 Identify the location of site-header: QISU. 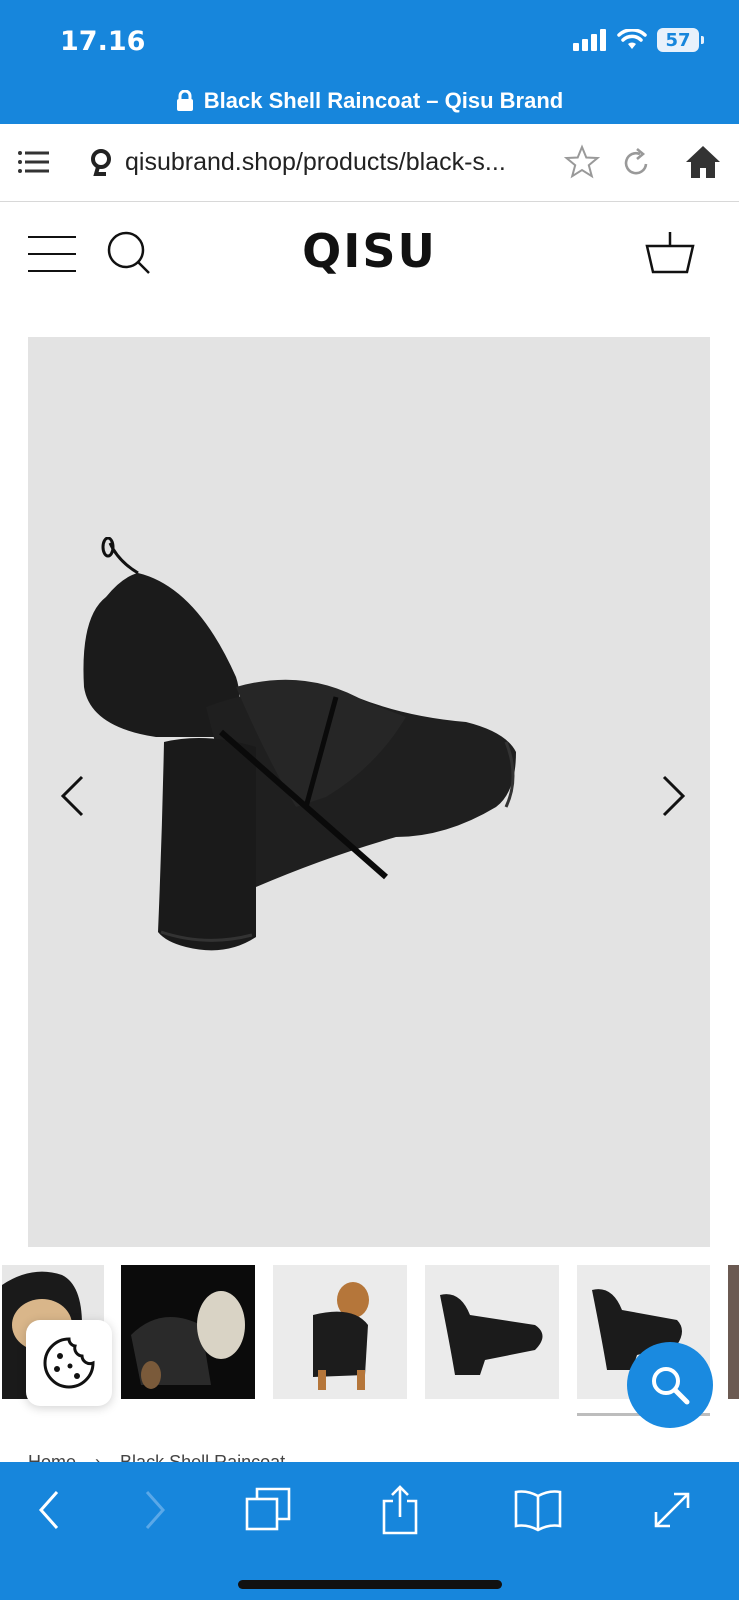
(369, 257).